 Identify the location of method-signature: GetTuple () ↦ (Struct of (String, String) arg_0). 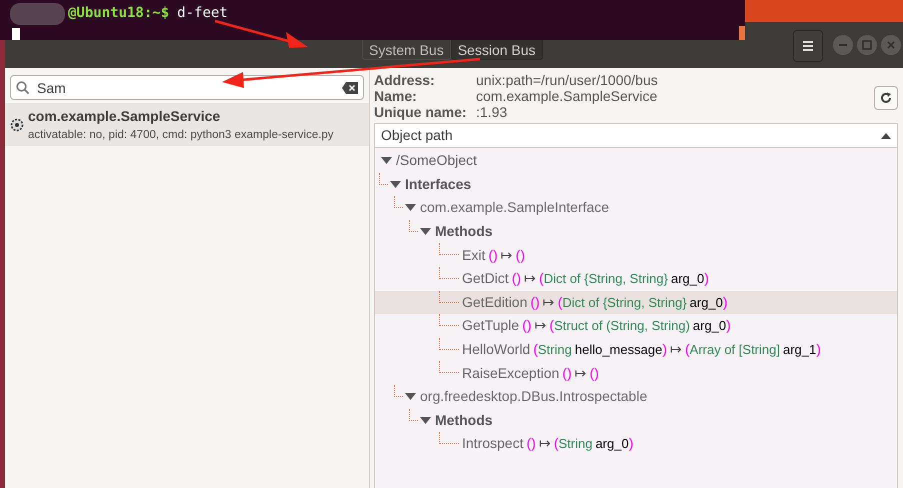
(596, 326).